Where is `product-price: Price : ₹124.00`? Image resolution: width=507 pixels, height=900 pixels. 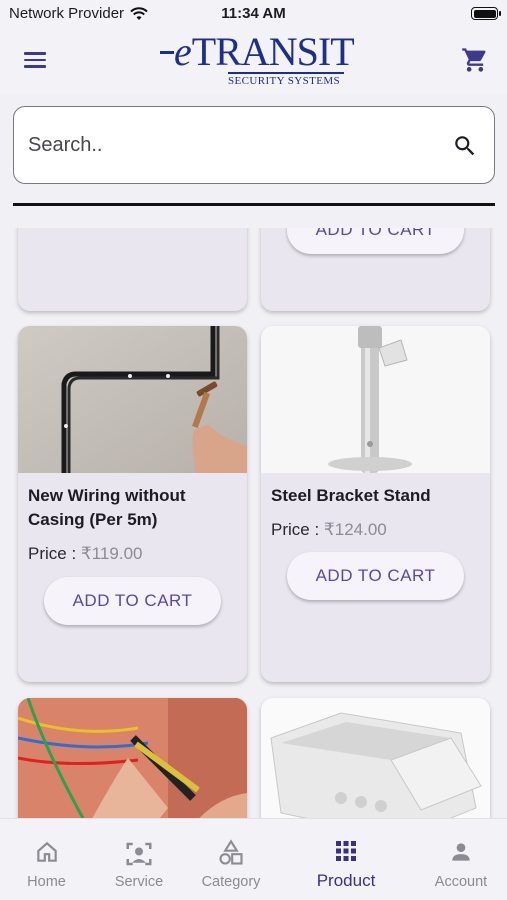 product-price: Price : ₹124.00 is located at coordinates (329, 530).